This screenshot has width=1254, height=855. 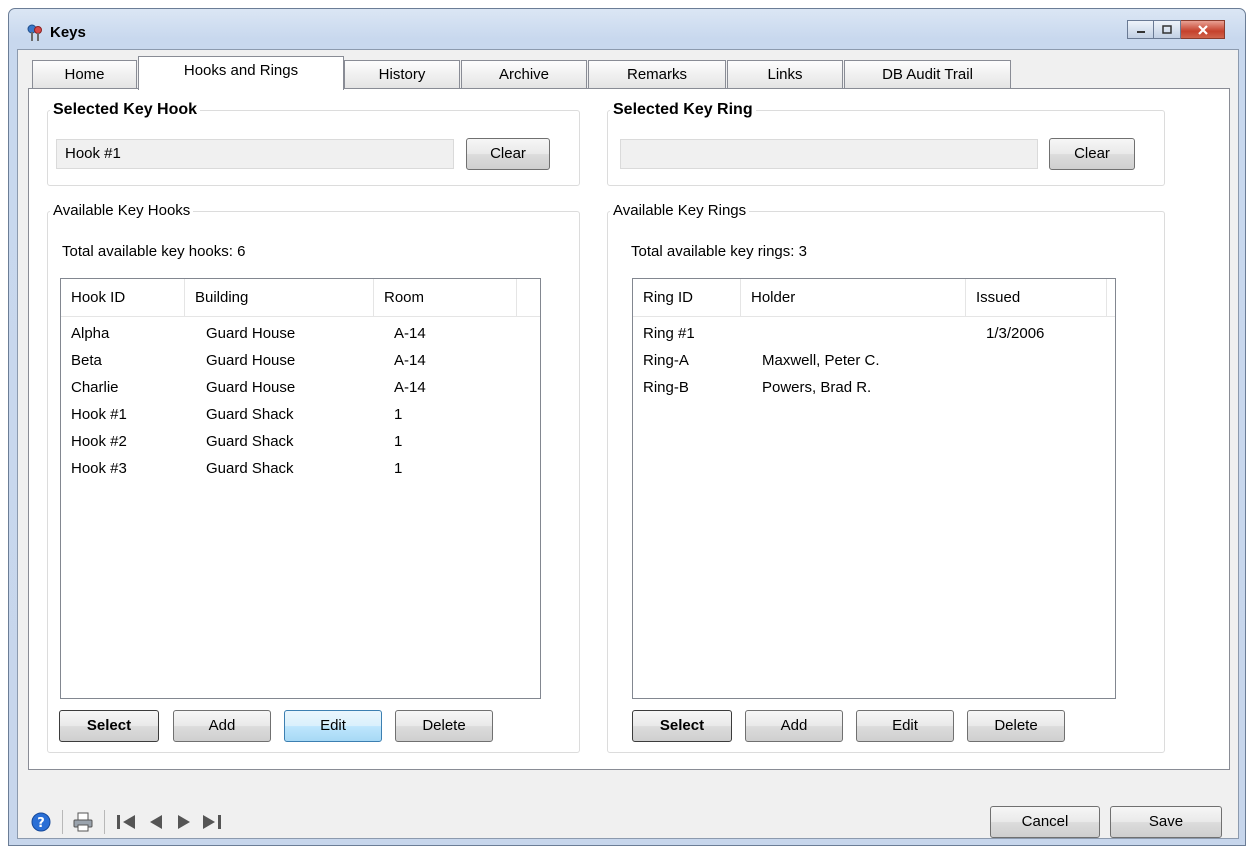 I want to click on clear-ring-button: Clear, so click(x=1092, y=154).